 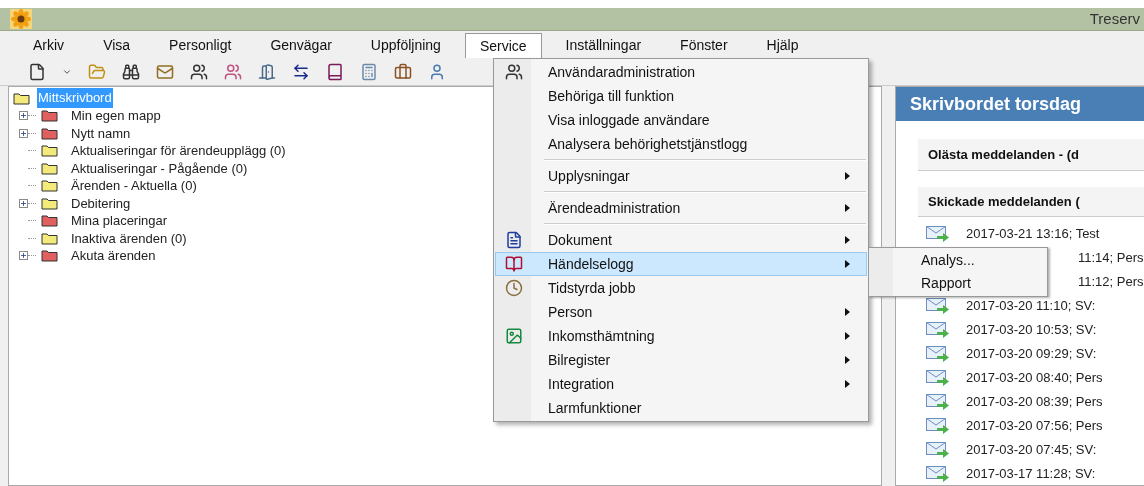 What do you see at coordinates (117, 45) in the screenshot?
I see `menu-item: Visa` at bounding box center [117, 45].